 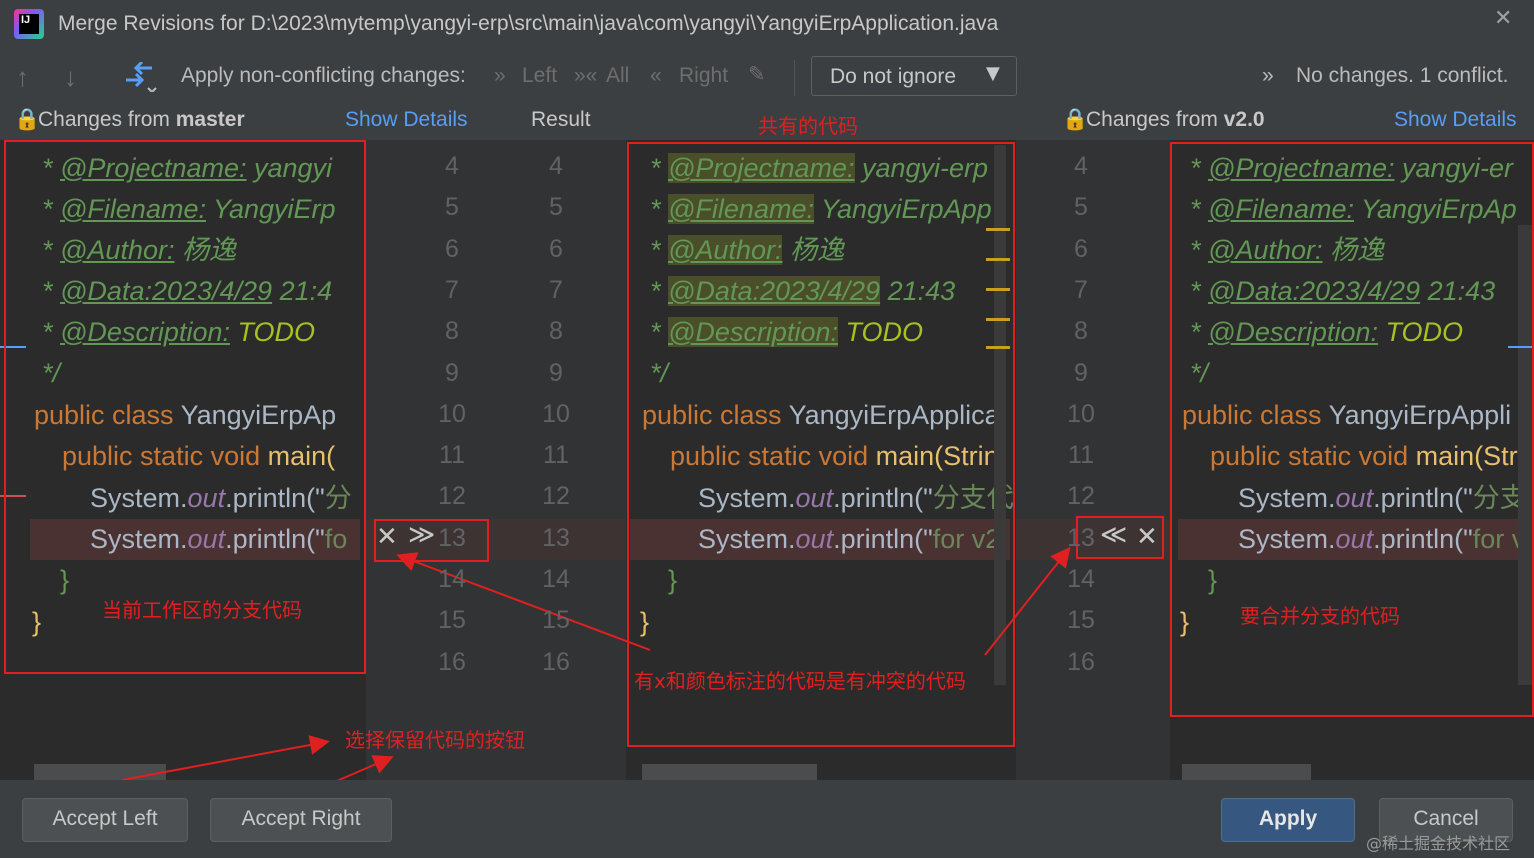 What do you see at coordinates (301, 820) in the screenshot?
I see `accept-right-button: Accept Right` at bounding box center [301, 820].